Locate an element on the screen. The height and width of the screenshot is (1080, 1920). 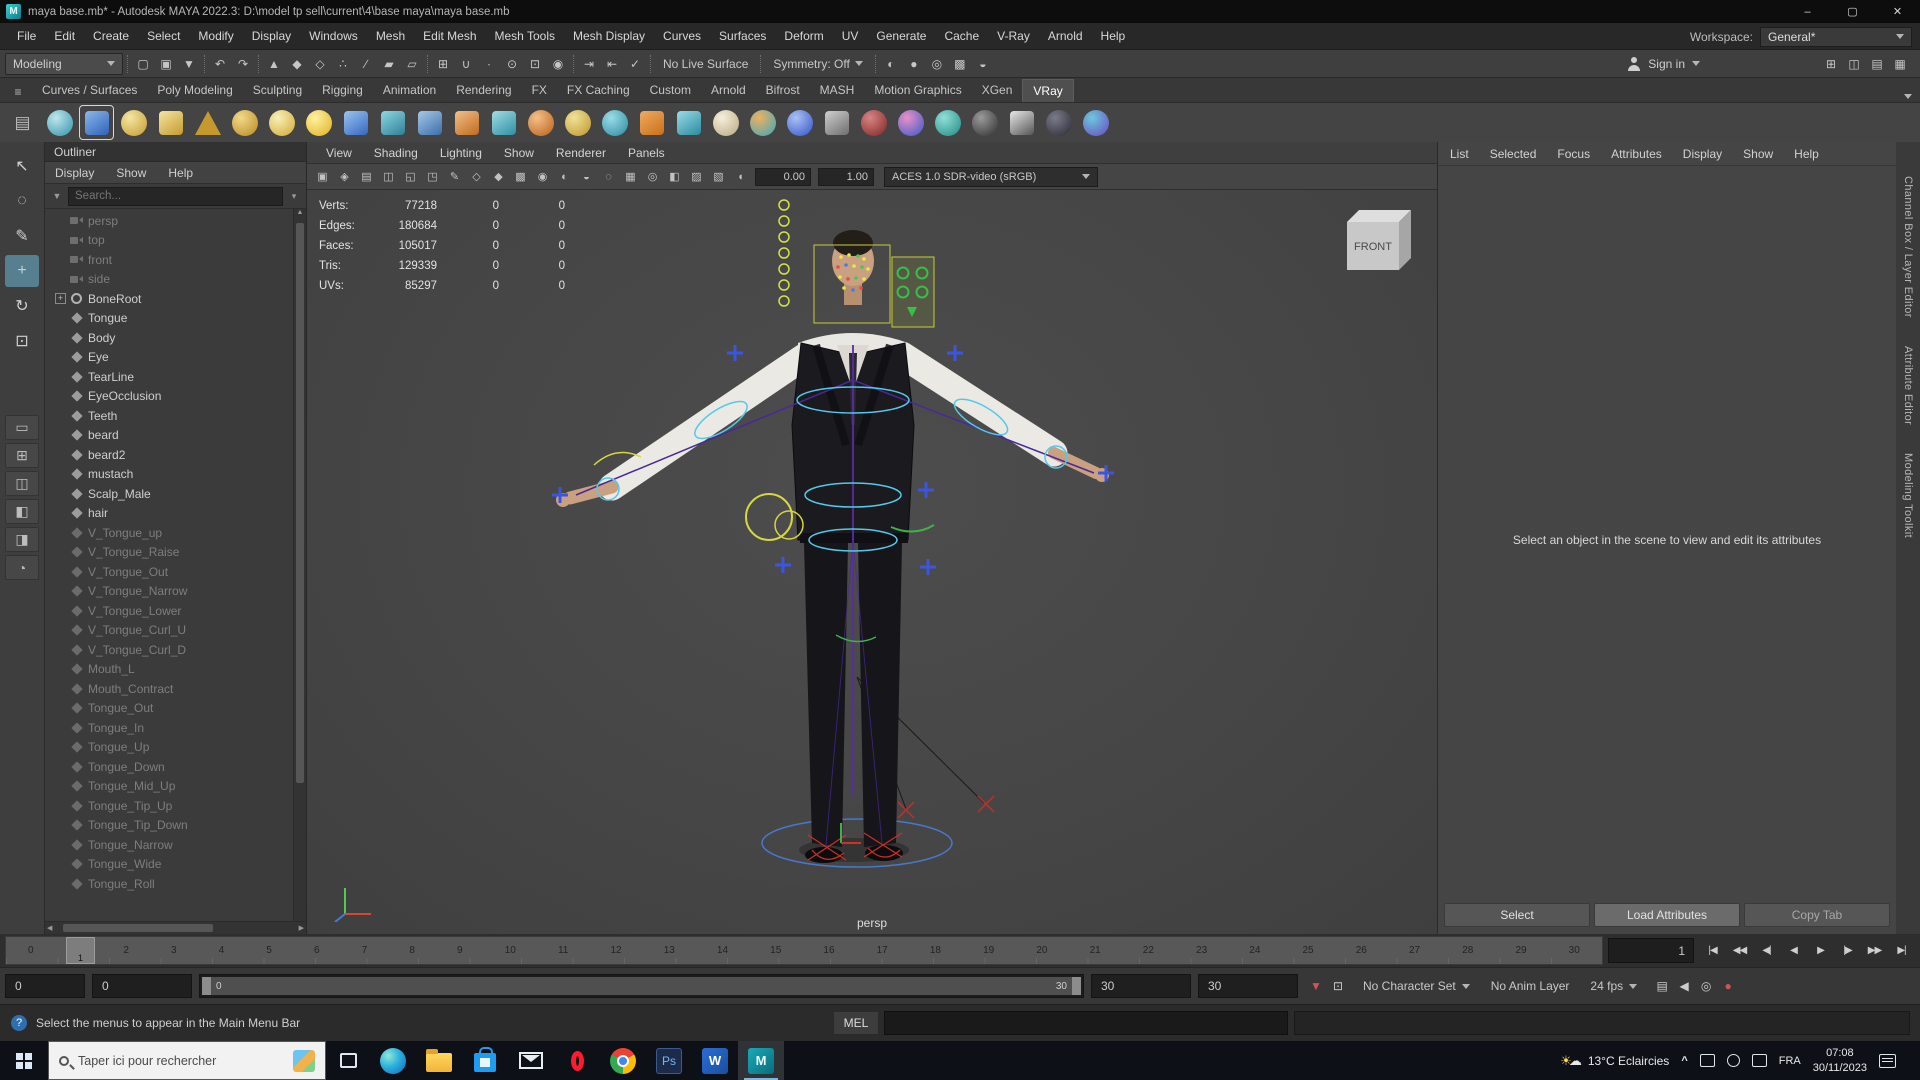
shadows-icon: ◐ is located at coordinates (564, 176).